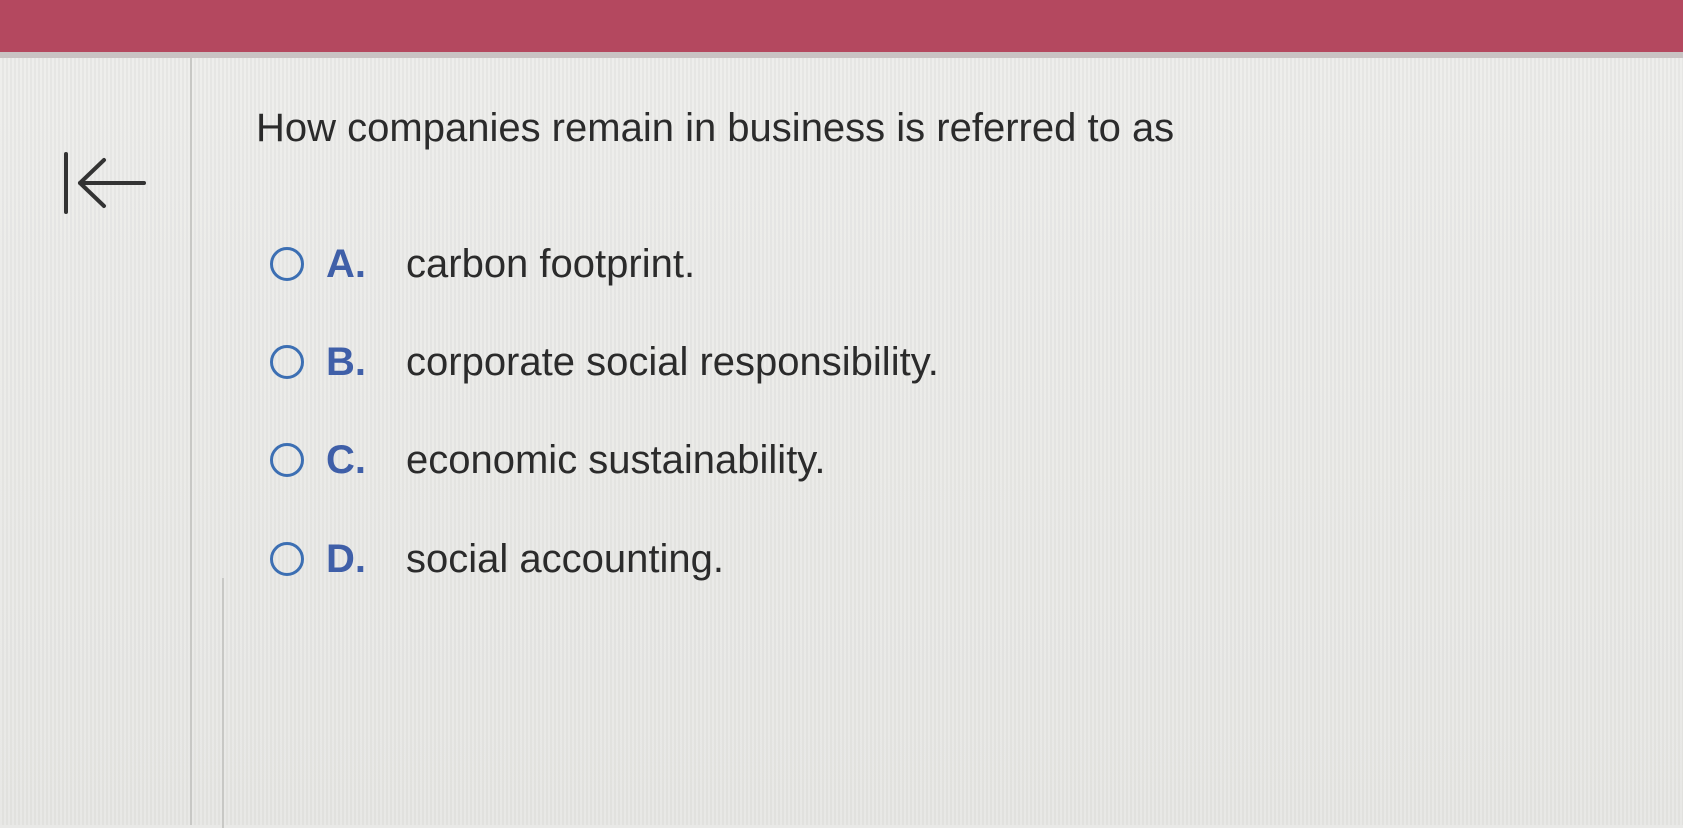  What do you see at coordinates (841, 28) in the screenshot?
I see `header-bar` at bounding box center [841, 28].